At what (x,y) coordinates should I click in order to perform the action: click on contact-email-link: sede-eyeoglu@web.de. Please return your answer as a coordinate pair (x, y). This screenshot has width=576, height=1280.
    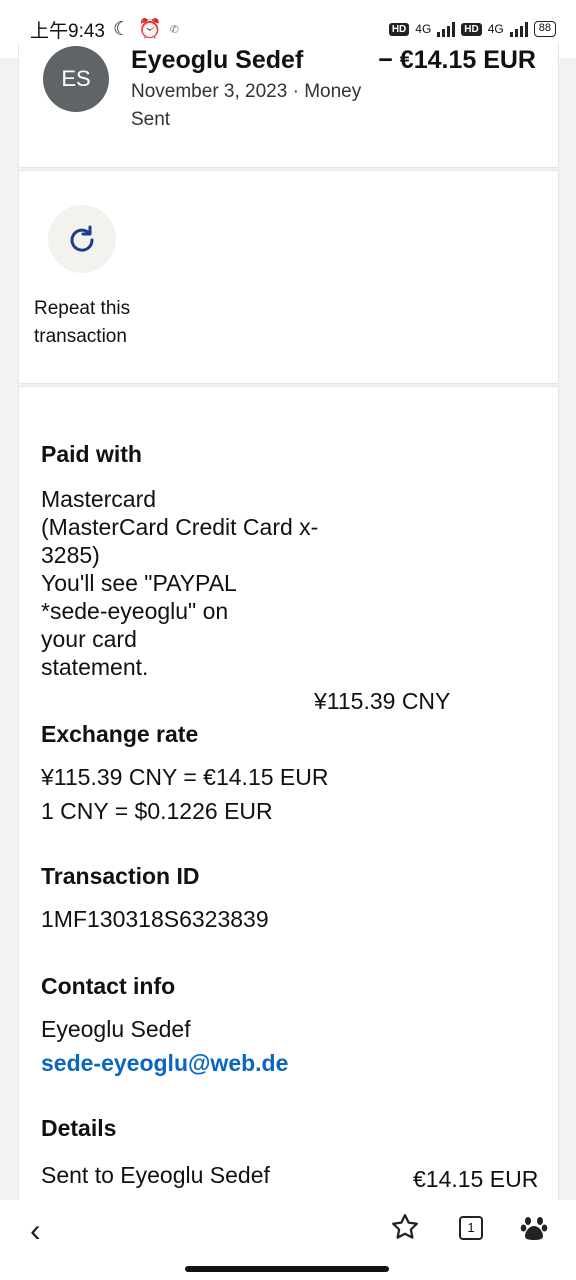
    Looking at the image, I should click on (164, 1063).